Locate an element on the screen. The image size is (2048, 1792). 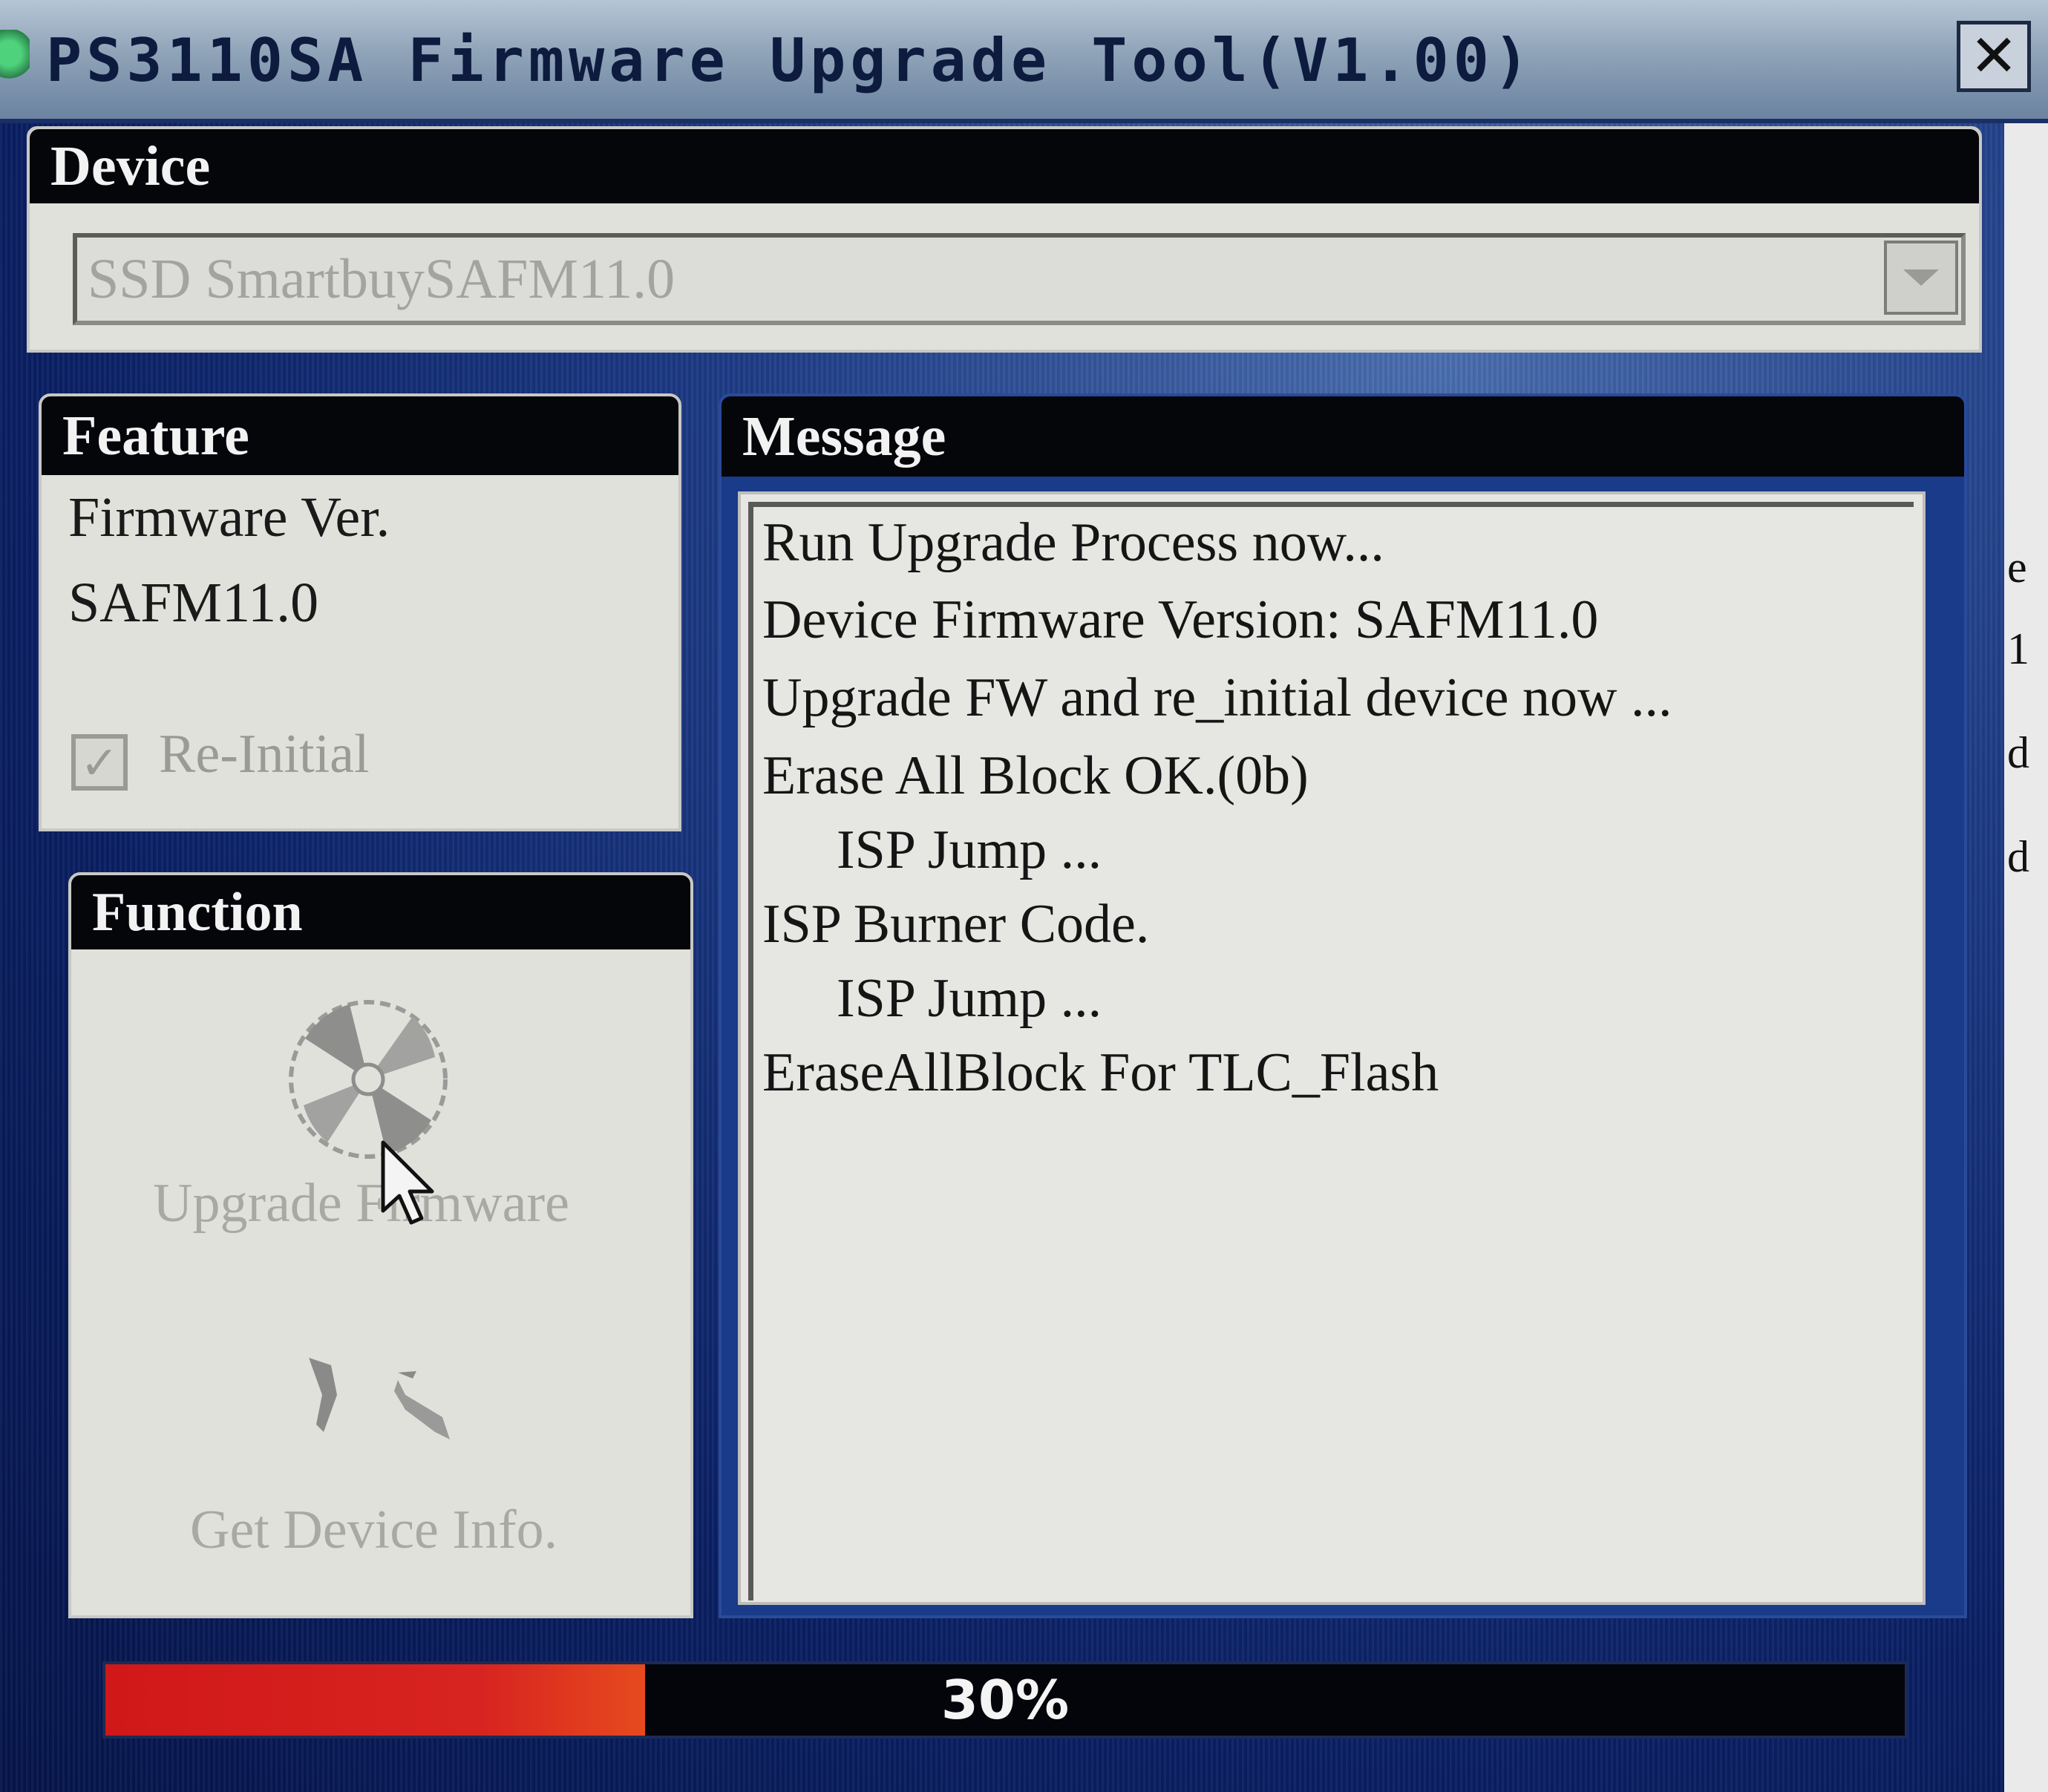
title-bar: PS3110SA Firmware Upgrade Tool(V1.00) ✕ is located at coordinates (1024, 61).